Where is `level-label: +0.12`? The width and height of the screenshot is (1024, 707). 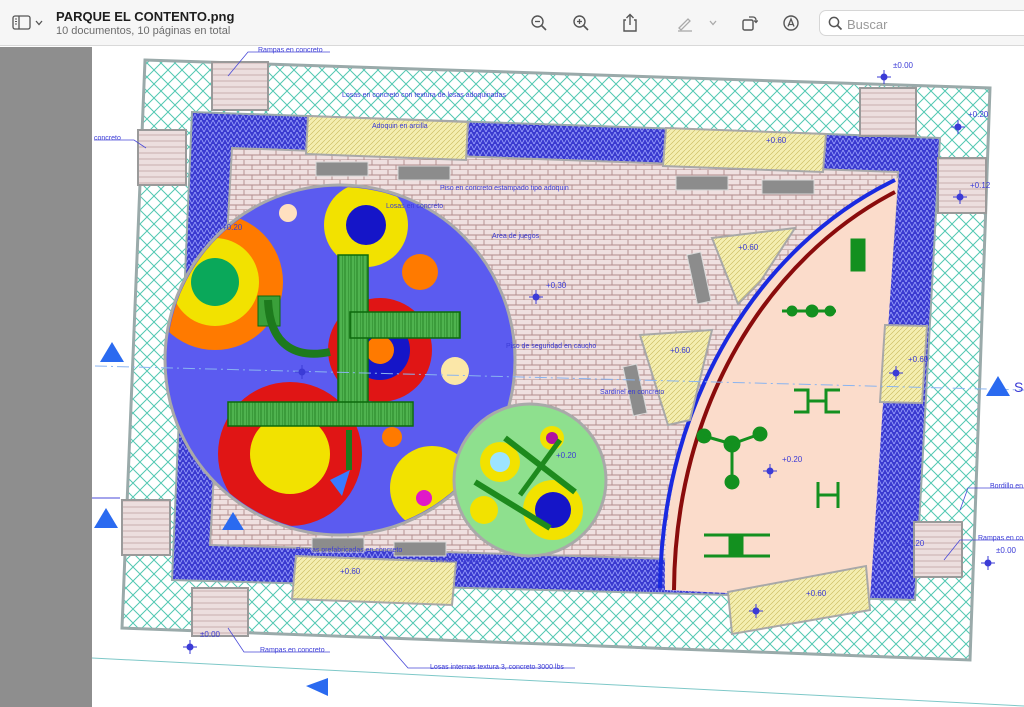 level-label: +0.12 is located at coordinates (980, 185).